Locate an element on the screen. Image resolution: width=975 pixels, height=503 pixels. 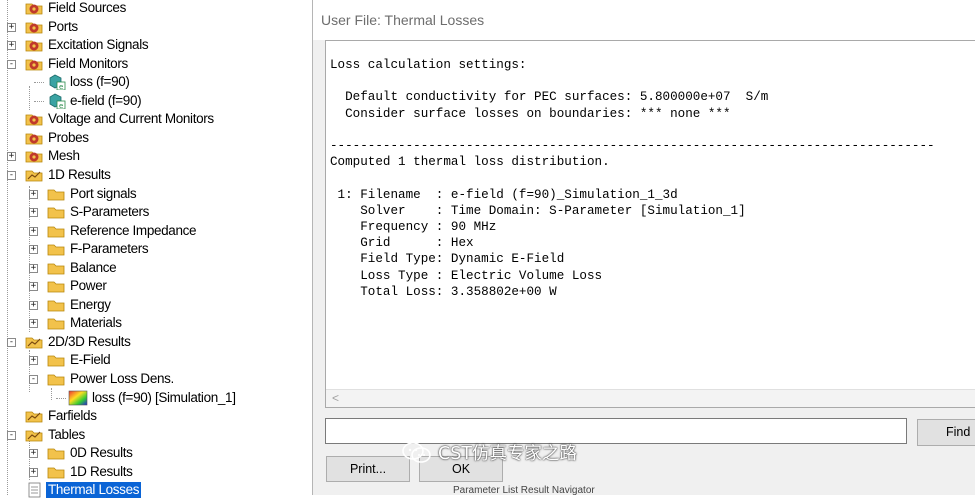
tree-item-label: Probes is located at coordinates (68, 137).